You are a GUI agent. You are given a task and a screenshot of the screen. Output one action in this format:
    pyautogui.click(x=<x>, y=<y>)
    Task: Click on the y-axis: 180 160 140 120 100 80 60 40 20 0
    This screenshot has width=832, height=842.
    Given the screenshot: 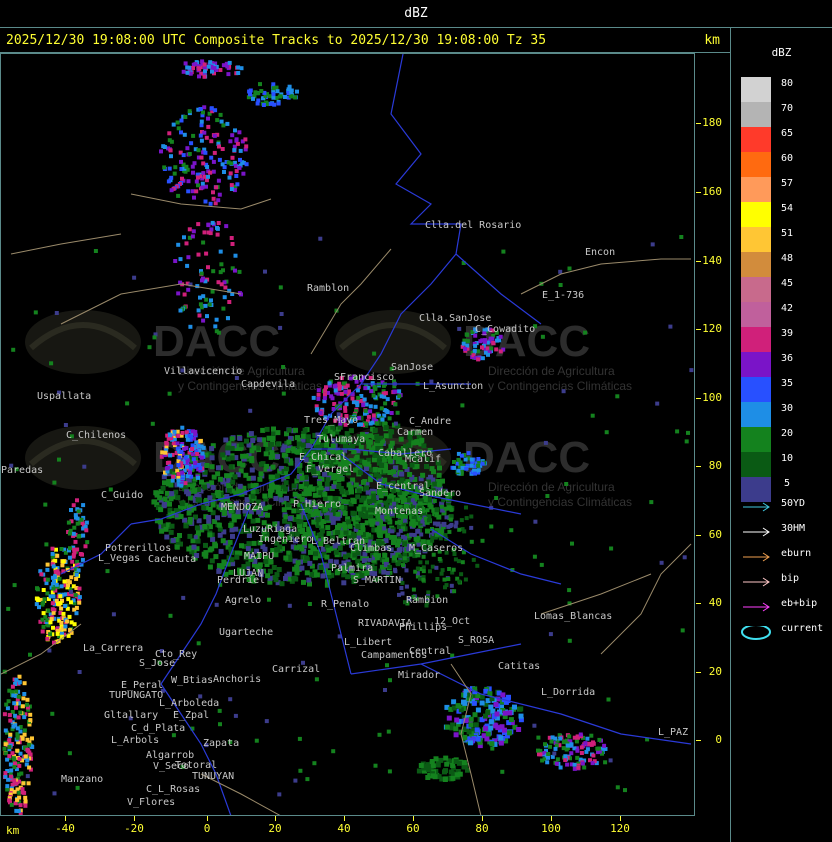 What is the action you would take?
    pyautogui.click(x=713, y=434)
    